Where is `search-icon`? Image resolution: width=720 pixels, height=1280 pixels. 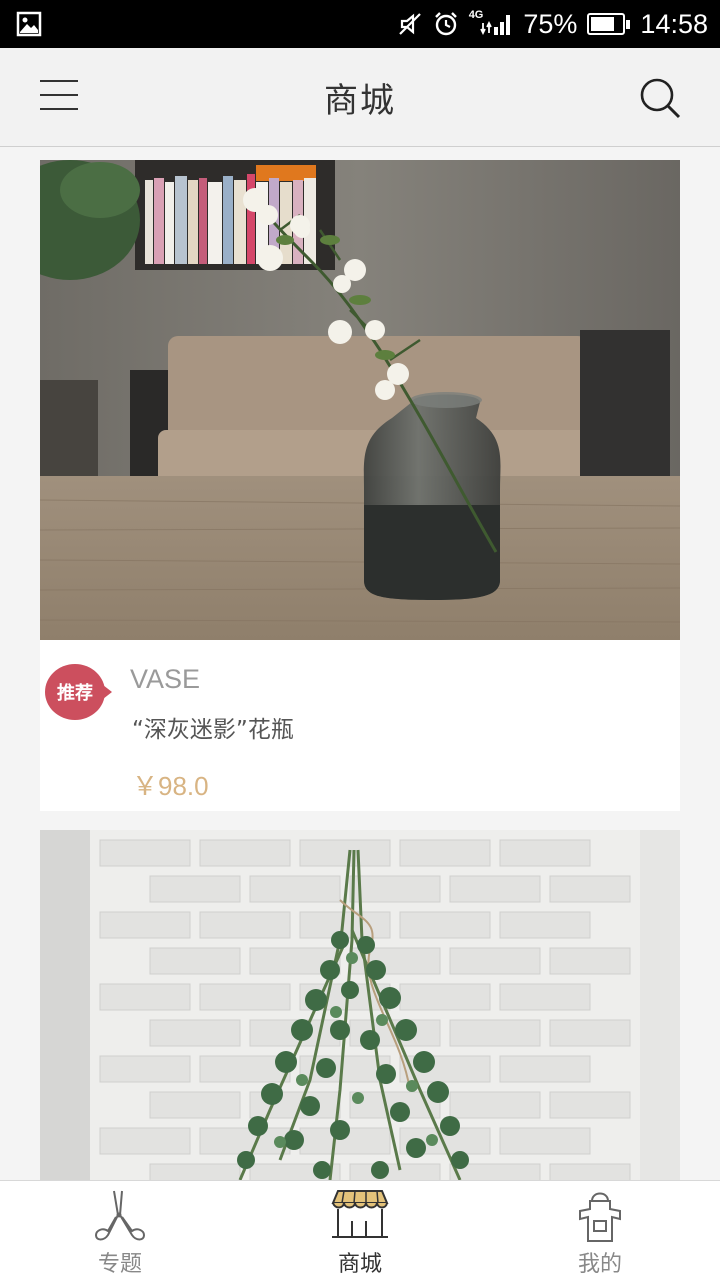 search-icon is located at coordinates (660, 98).